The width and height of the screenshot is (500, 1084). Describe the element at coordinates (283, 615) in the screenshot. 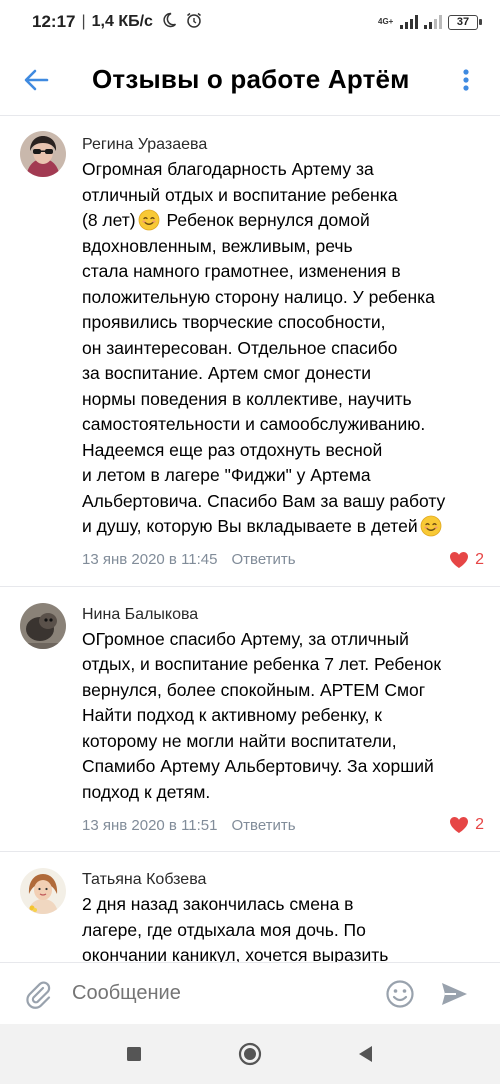

I see `comment-author: Нина Балыкова` at that location.